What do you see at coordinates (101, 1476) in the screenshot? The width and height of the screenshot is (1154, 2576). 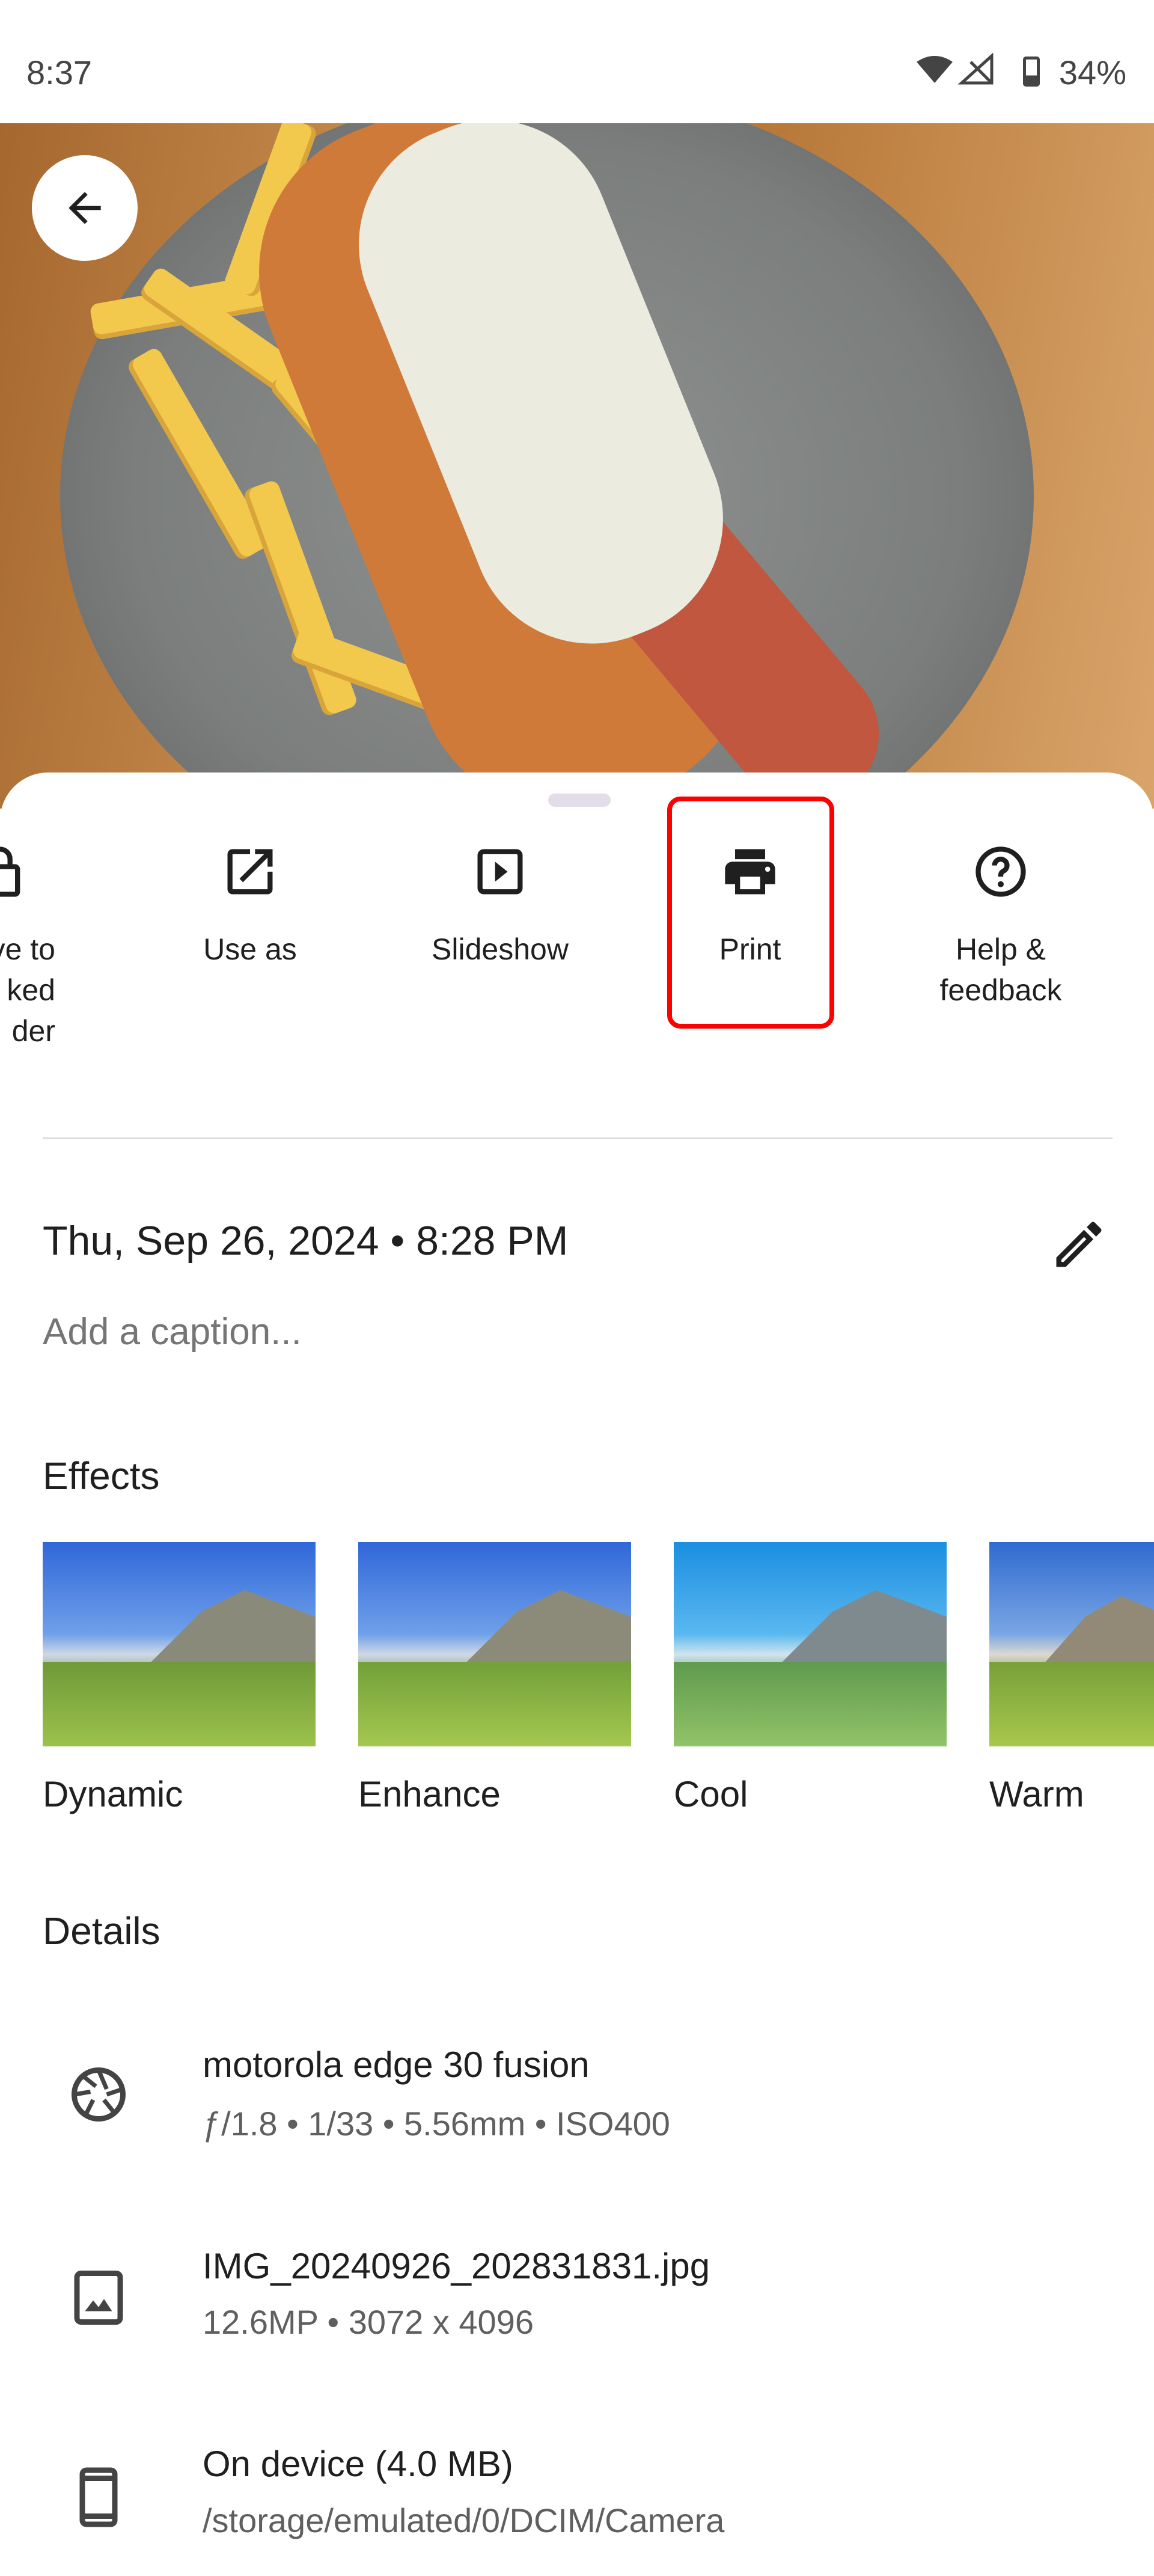 I see `effects-heading: Effects` at bounding box center [101, 1476].